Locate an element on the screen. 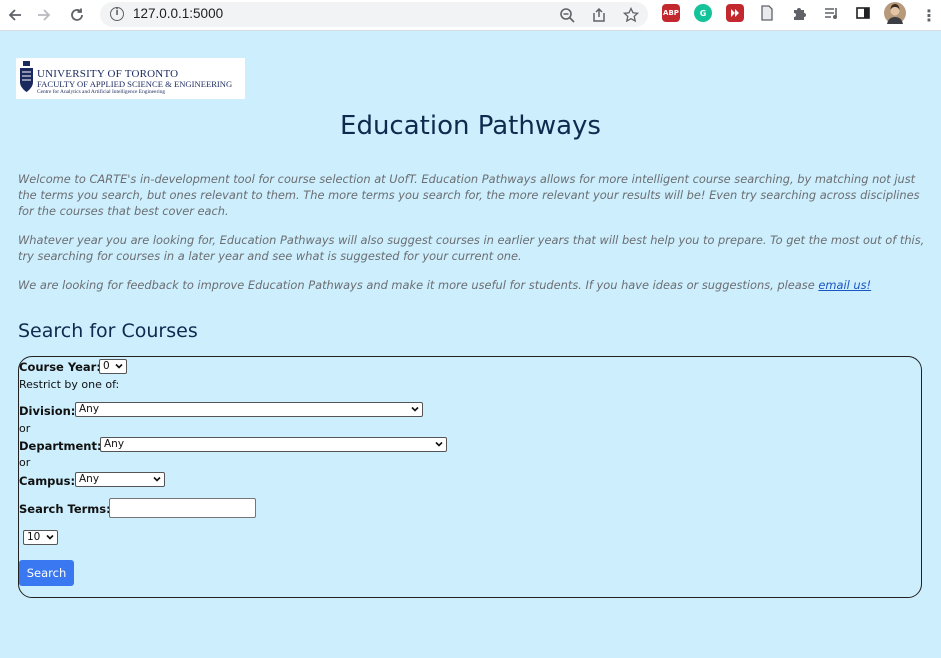 The image size is (941, 658). search-section-title: Search for Courses is located at coordinates (108, 331).